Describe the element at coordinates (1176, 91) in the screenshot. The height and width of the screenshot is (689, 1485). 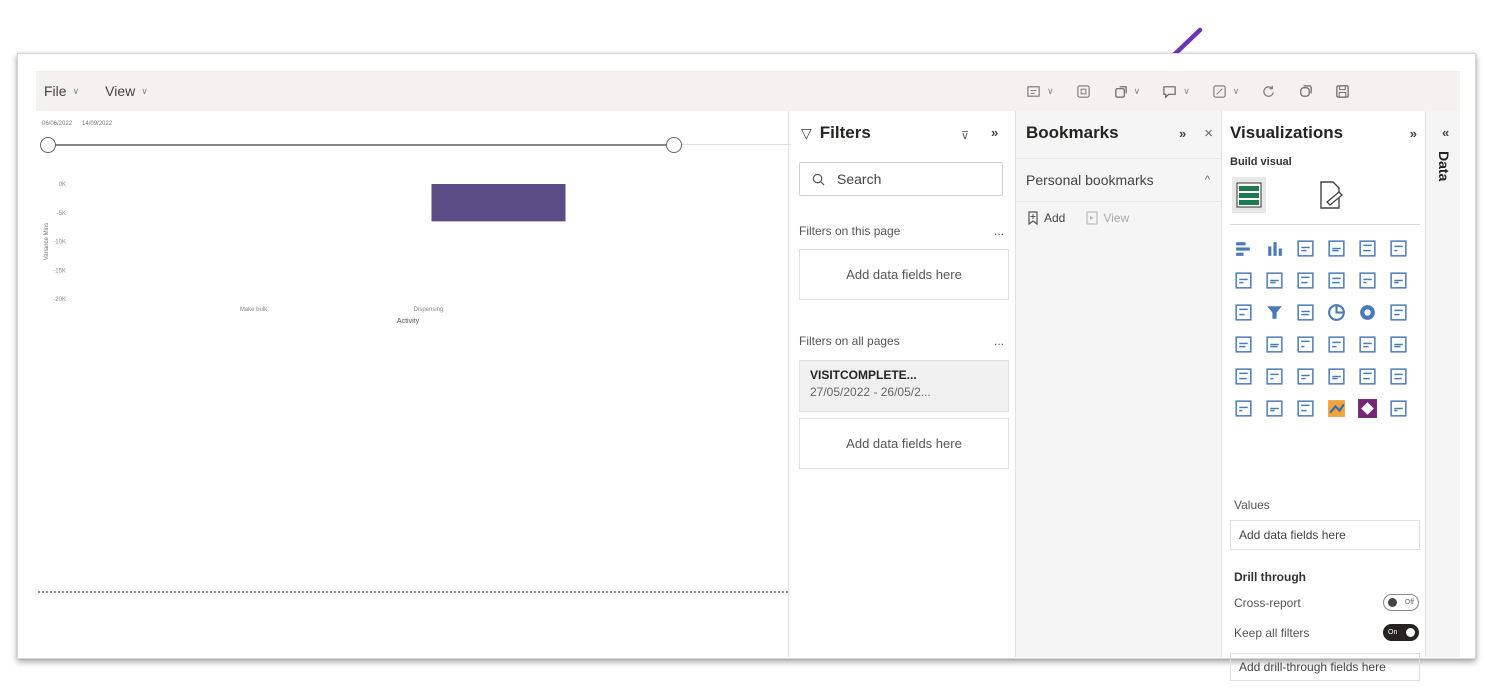
I see `comment-button: ∨` at that location.